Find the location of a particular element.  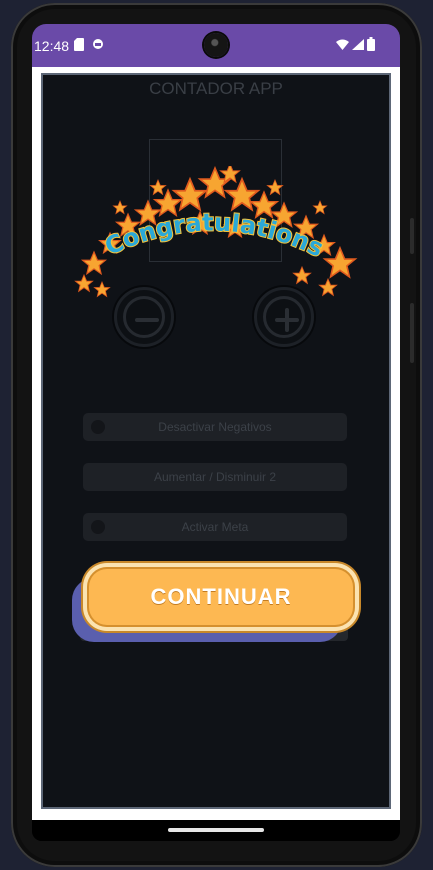

home-gesture-handle is located at coordinates (216, 830).